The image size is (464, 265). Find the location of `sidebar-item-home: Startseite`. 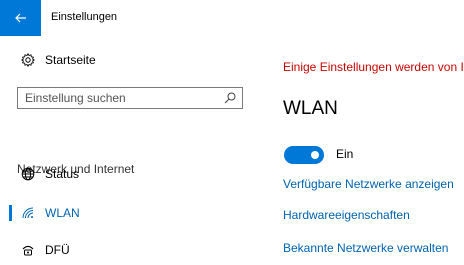

sidebar-item-home: Startseite is located at coordinates (128, 60).